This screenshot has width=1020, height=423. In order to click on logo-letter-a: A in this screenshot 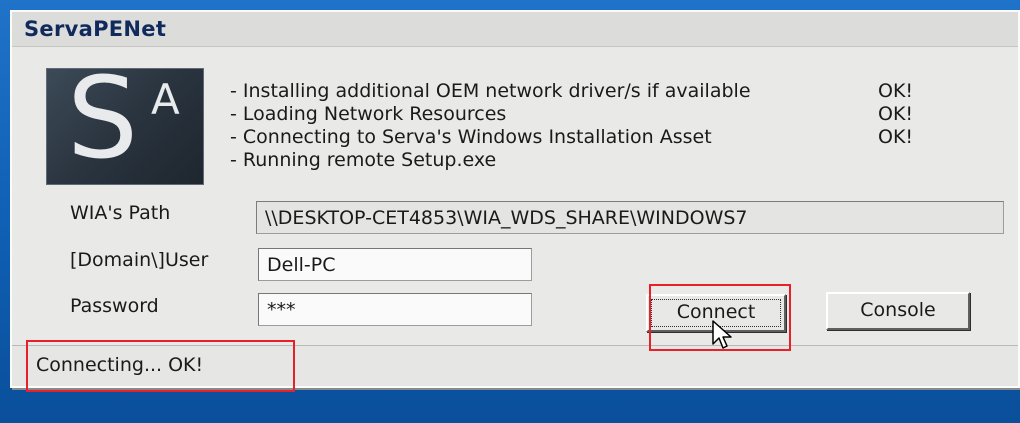, I will do `click(165, 99)`.